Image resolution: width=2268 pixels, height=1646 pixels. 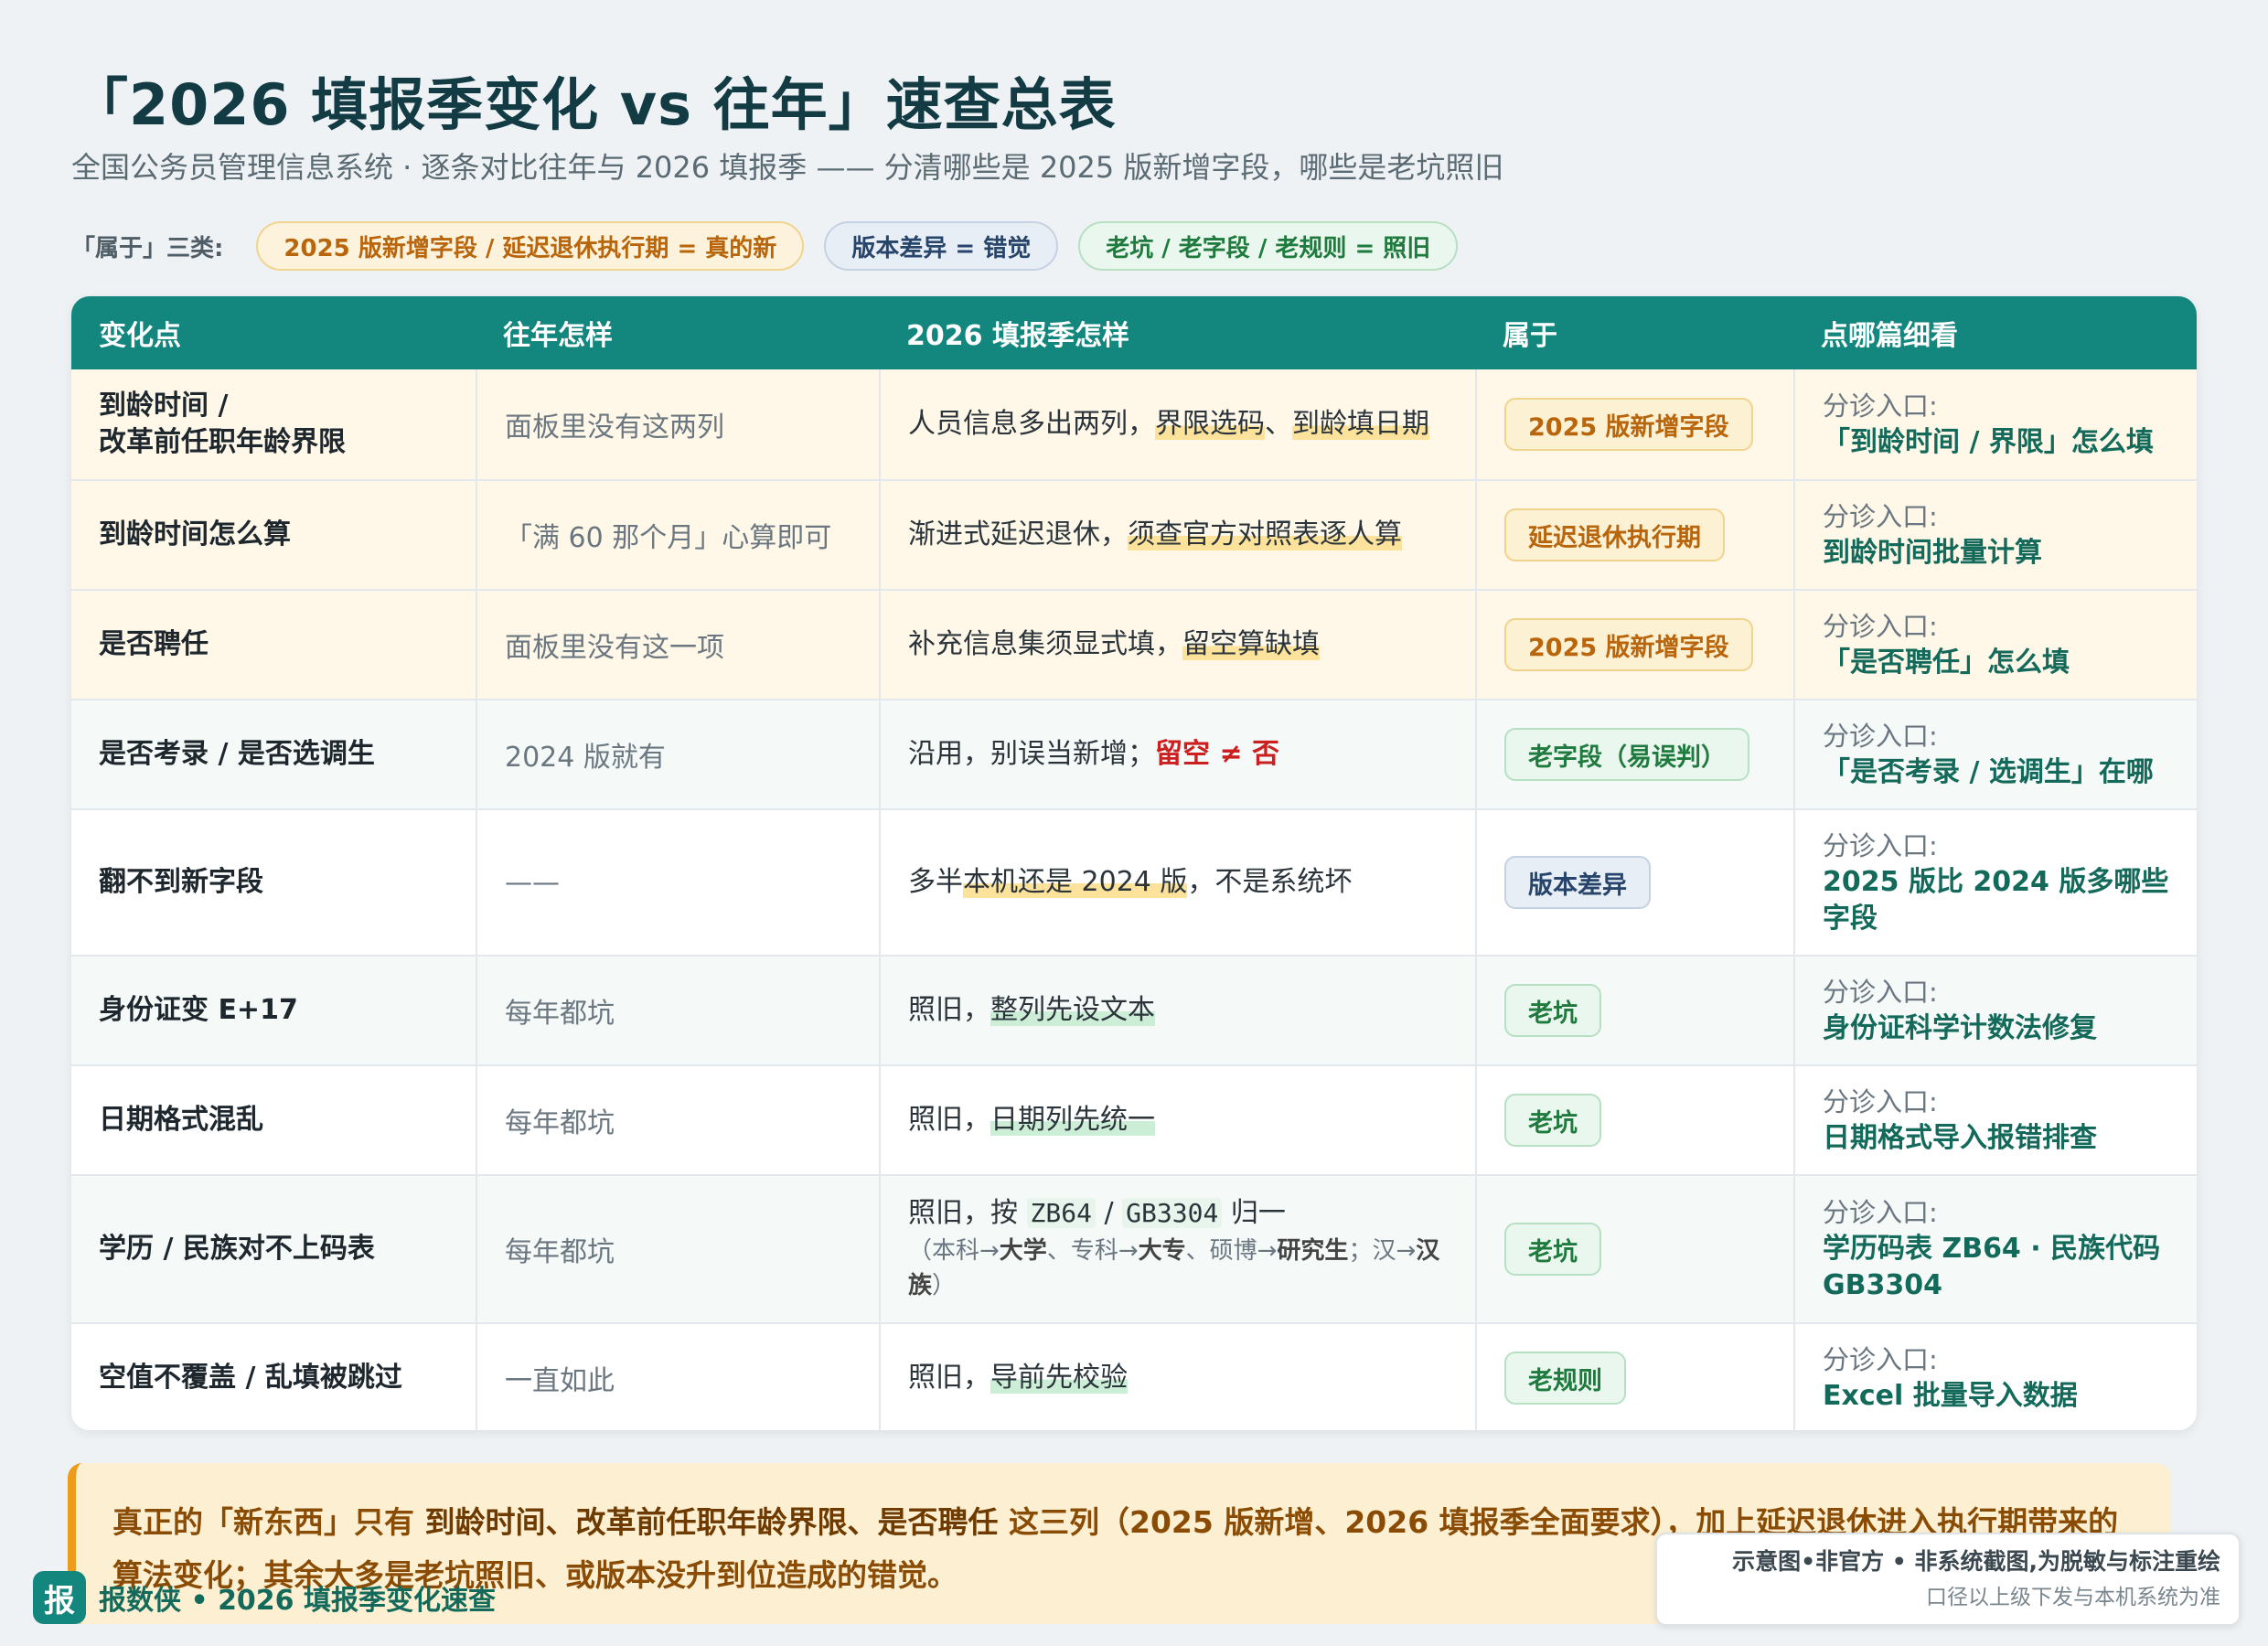 I want to click on row-2026-highlight: 导前先校验, so click(x=1059, y=1378).